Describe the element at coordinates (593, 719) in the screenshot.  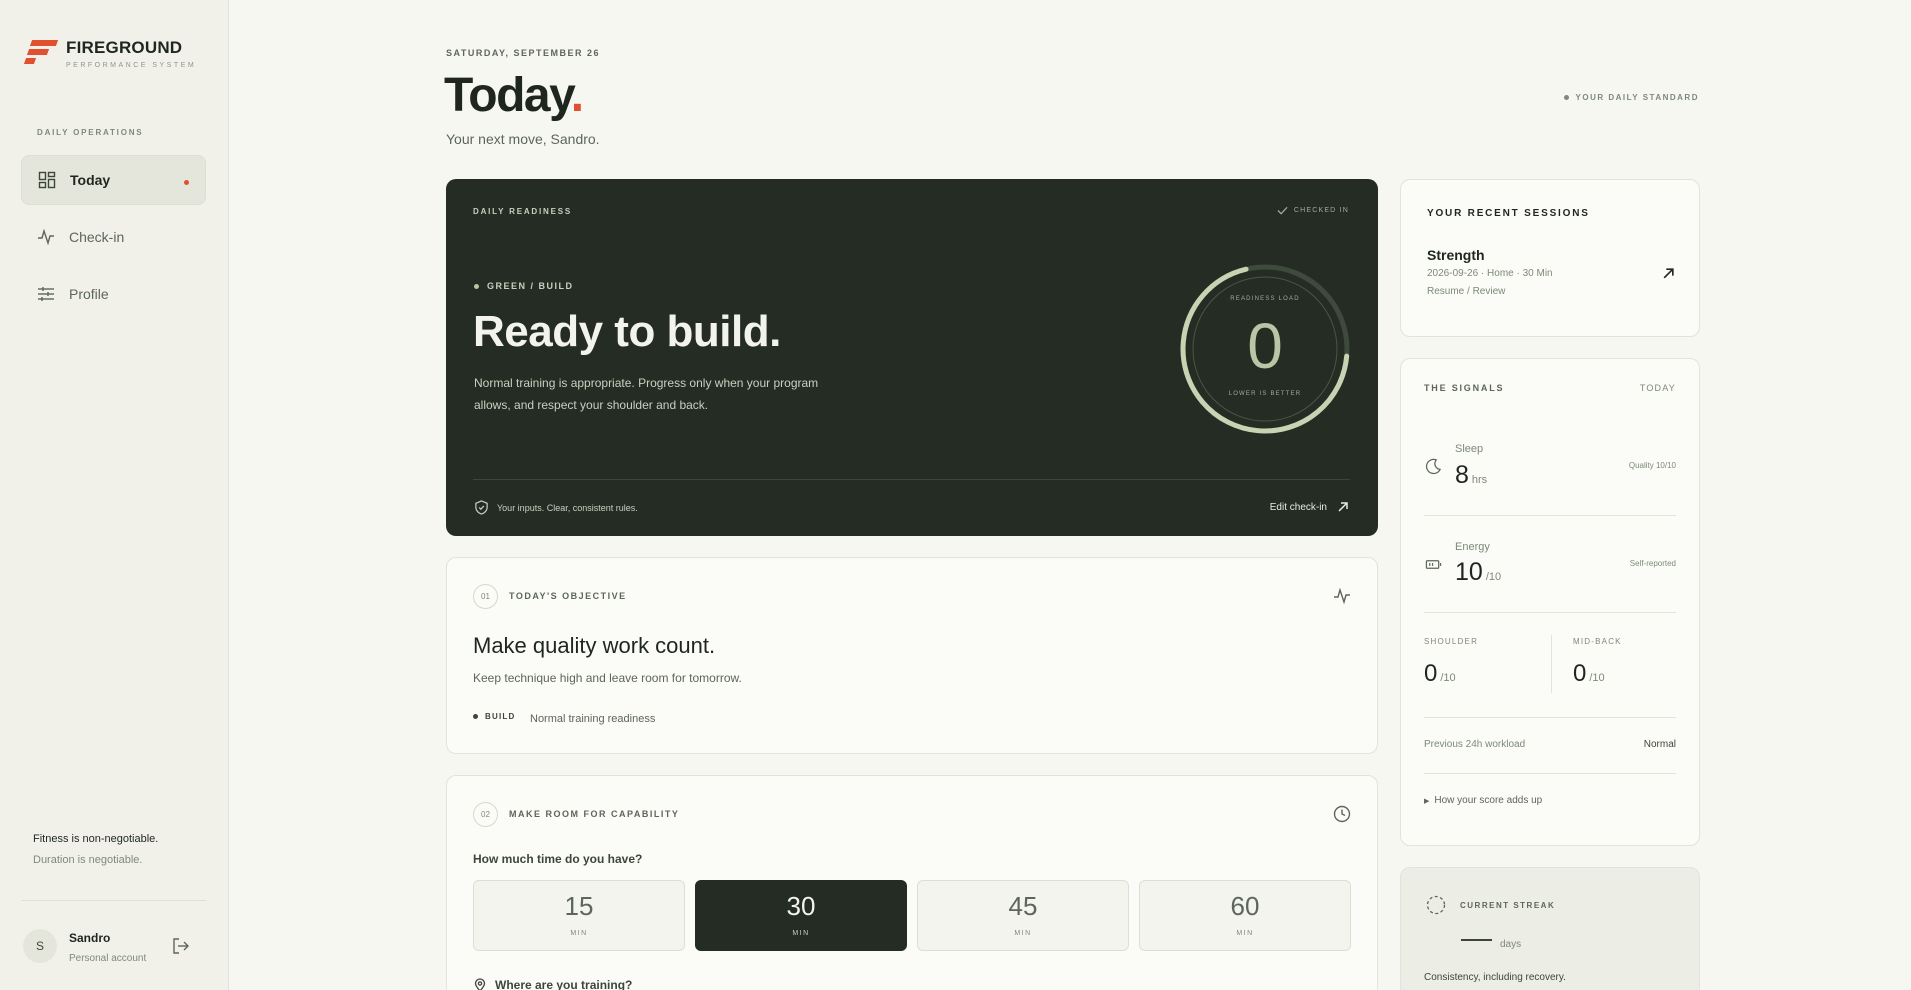
I see `objective-tag-text: Normal training readiness` at that location.